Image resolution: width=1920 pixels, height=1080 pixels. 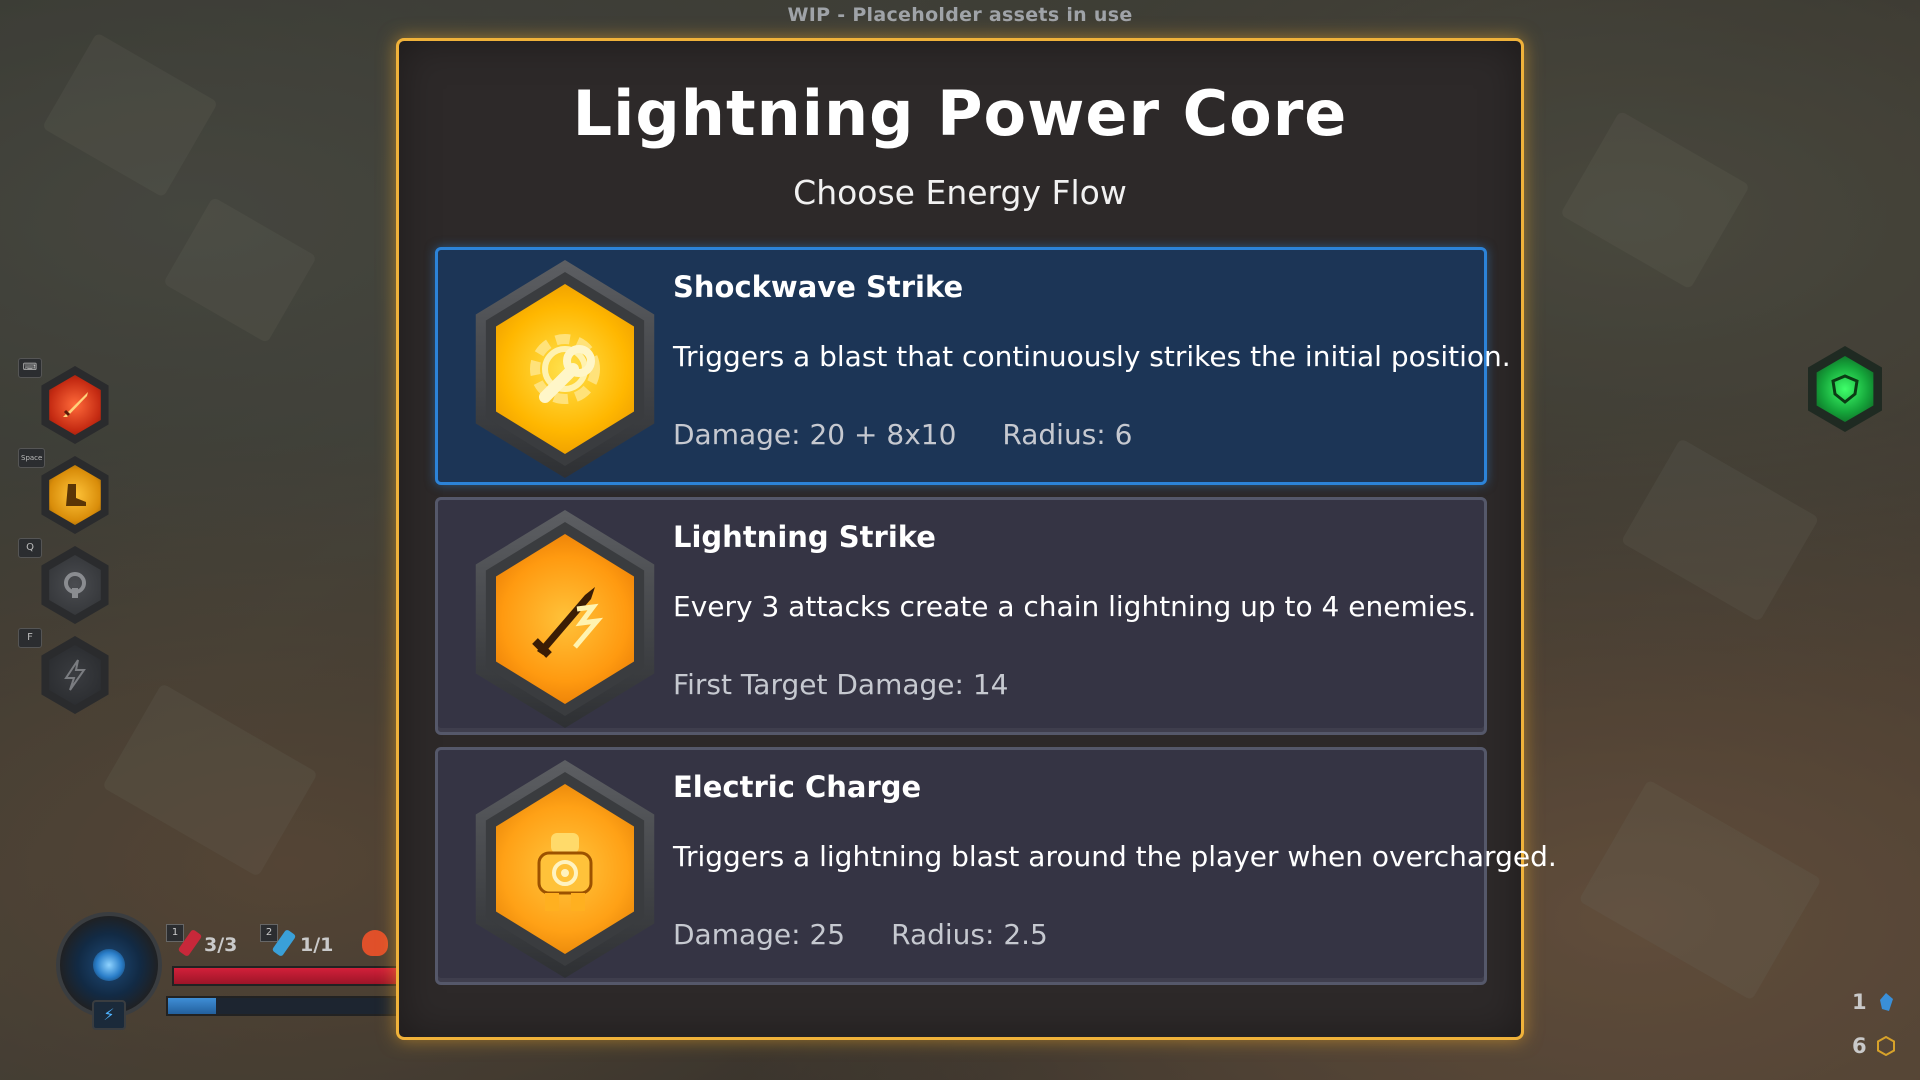 I want to click on key-badge: Q, so click(x=30, y=548).